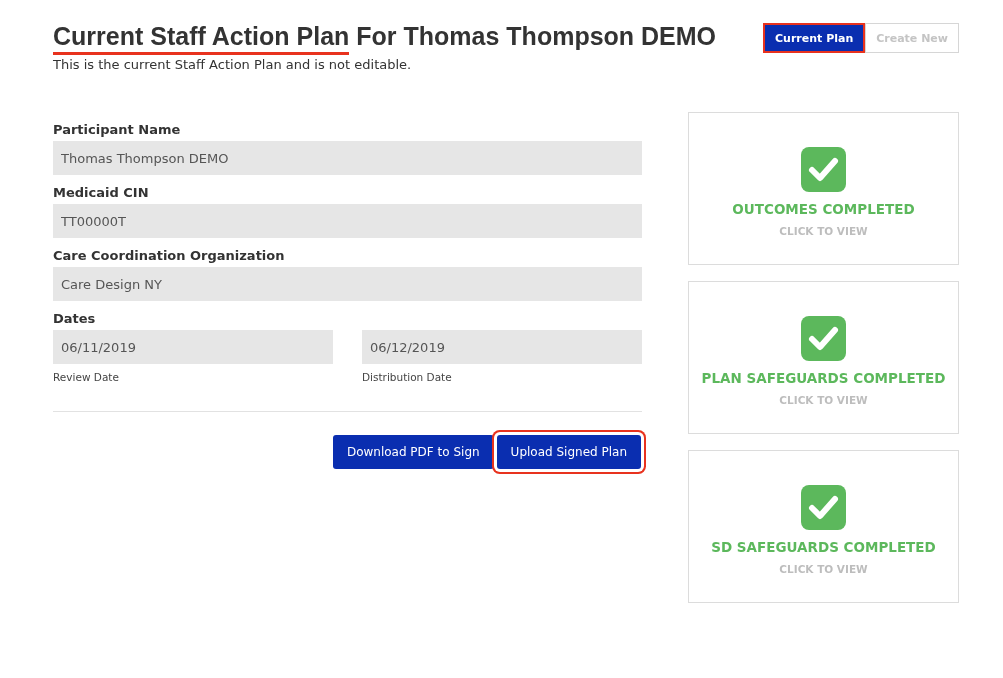 This screenshot has height=678, width=1003. What do you see at coordinates (117, 129) in the screenshot?
I see `field-label: Participant Name` at bounding box center [117, 129].